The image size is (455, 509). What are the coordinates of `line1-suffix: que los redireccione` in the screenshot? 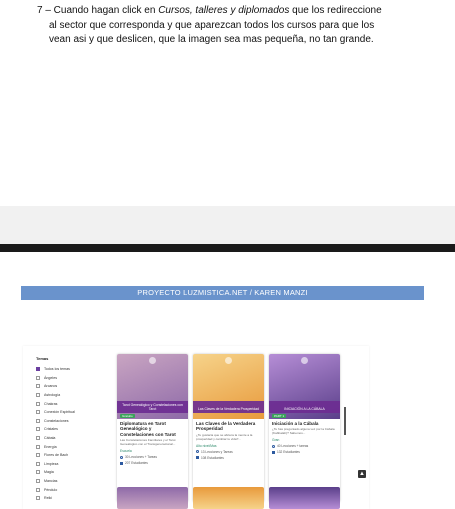 It's located at (335, 10).